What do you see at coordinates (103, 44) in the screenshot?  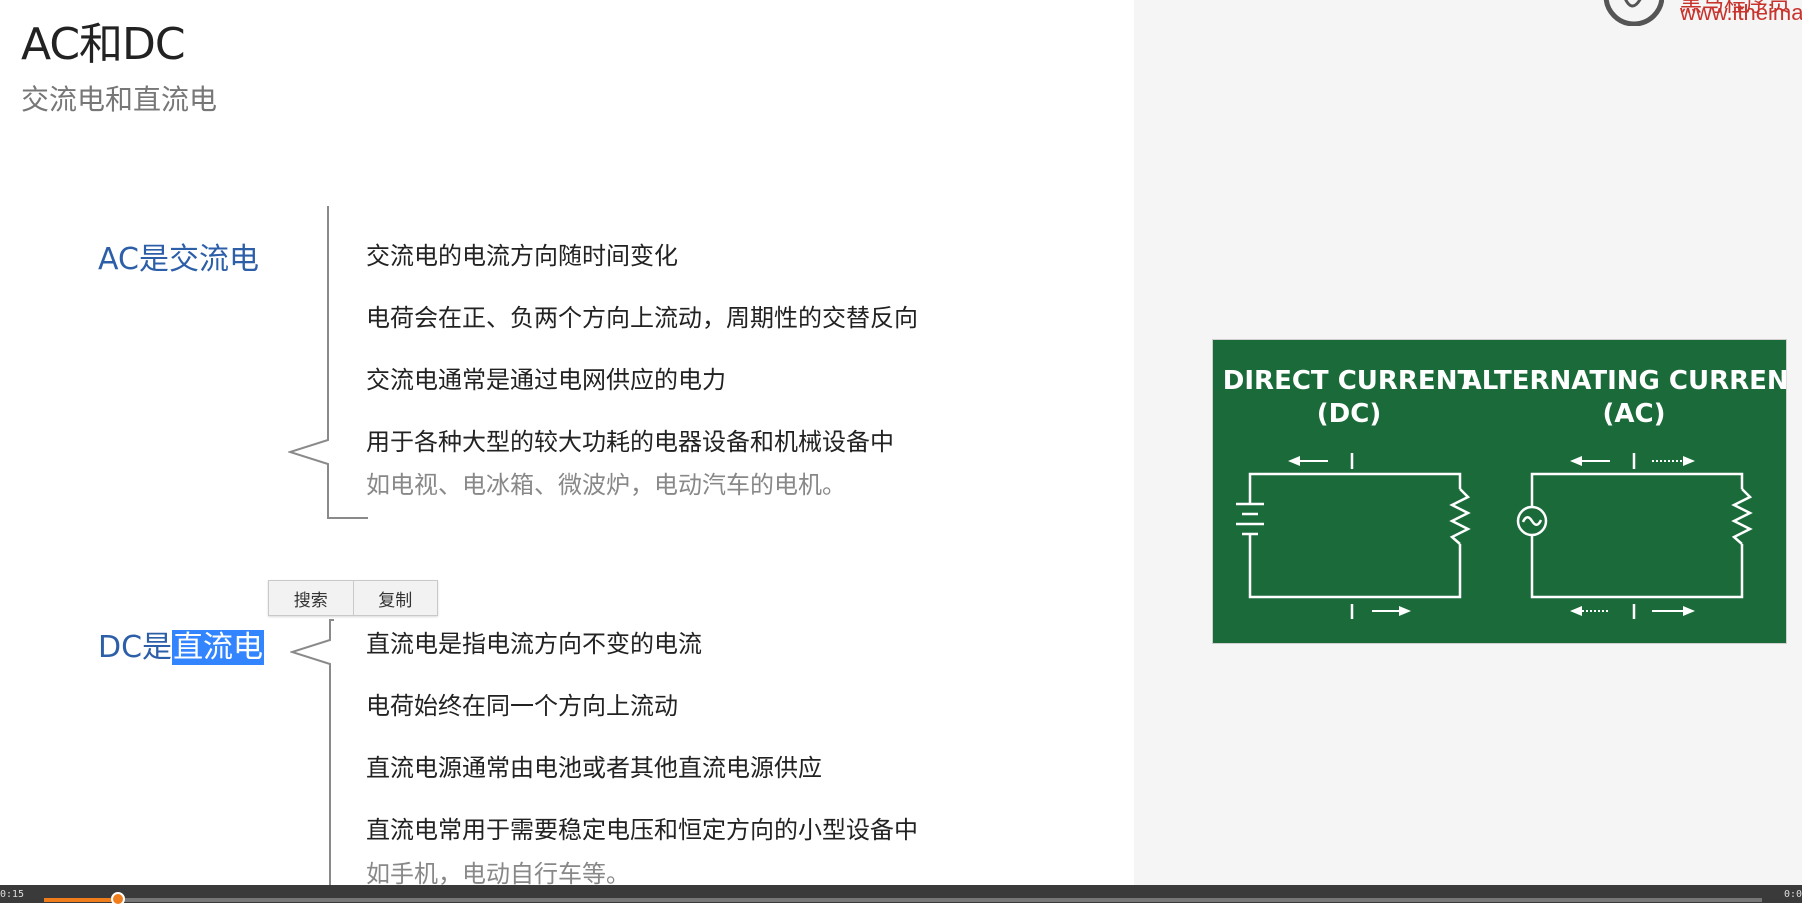 I see `slide-title: AC和DC` at bounding box center [103, 44].